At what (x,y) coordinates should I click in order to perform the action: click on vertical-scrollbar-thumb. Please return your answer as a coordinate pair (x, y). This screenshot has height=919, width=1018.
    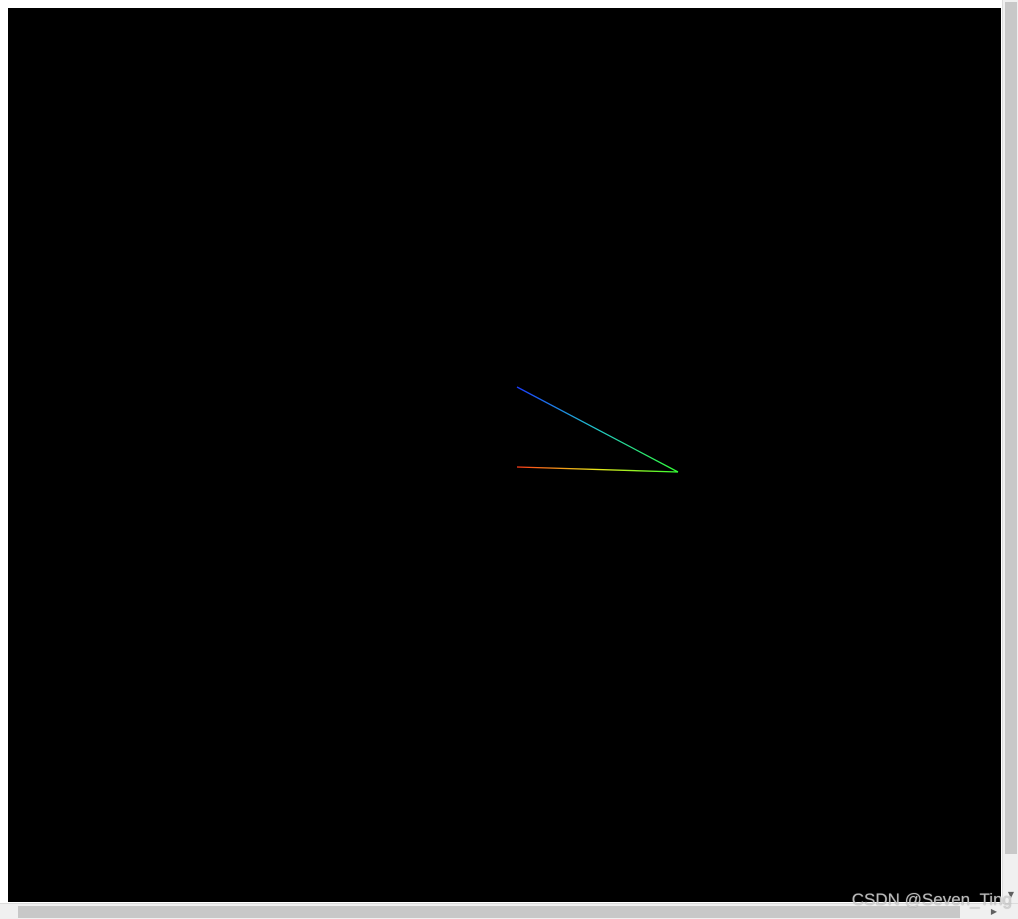
    Looking at the image, I should click on (1011, 428).